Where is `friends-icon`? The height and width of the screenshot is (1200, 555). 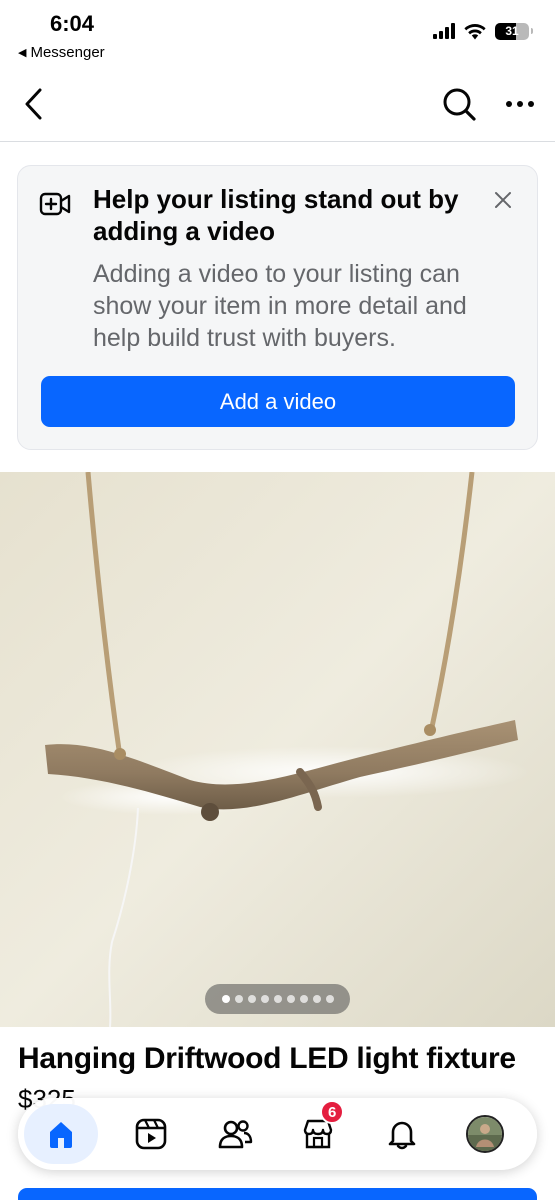 friends-icon is located at coordinates (235, 1134).